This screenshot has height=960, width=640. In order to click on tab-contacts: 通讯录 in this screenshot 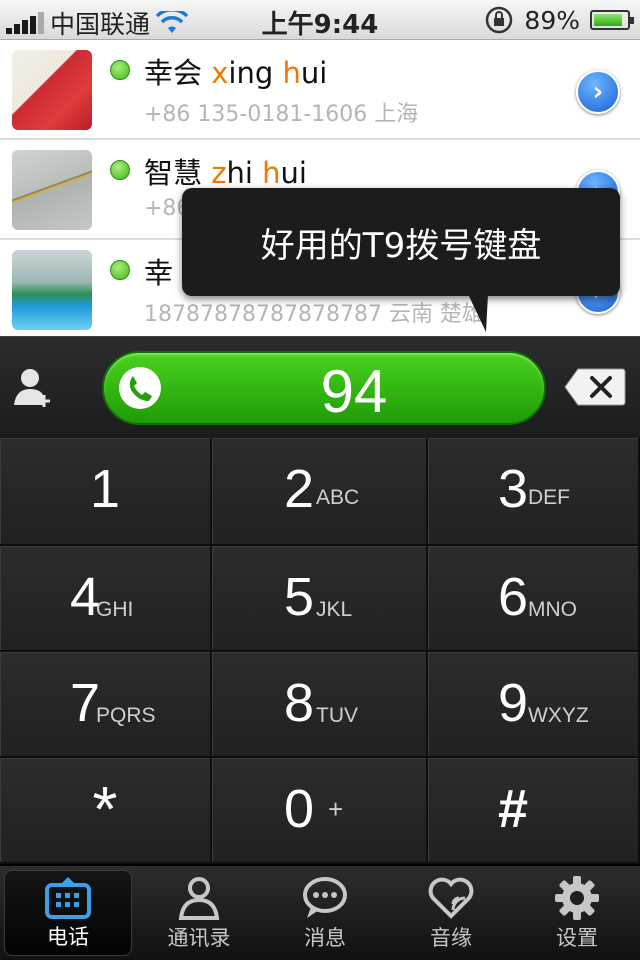, I will do `click(199, 913)`.